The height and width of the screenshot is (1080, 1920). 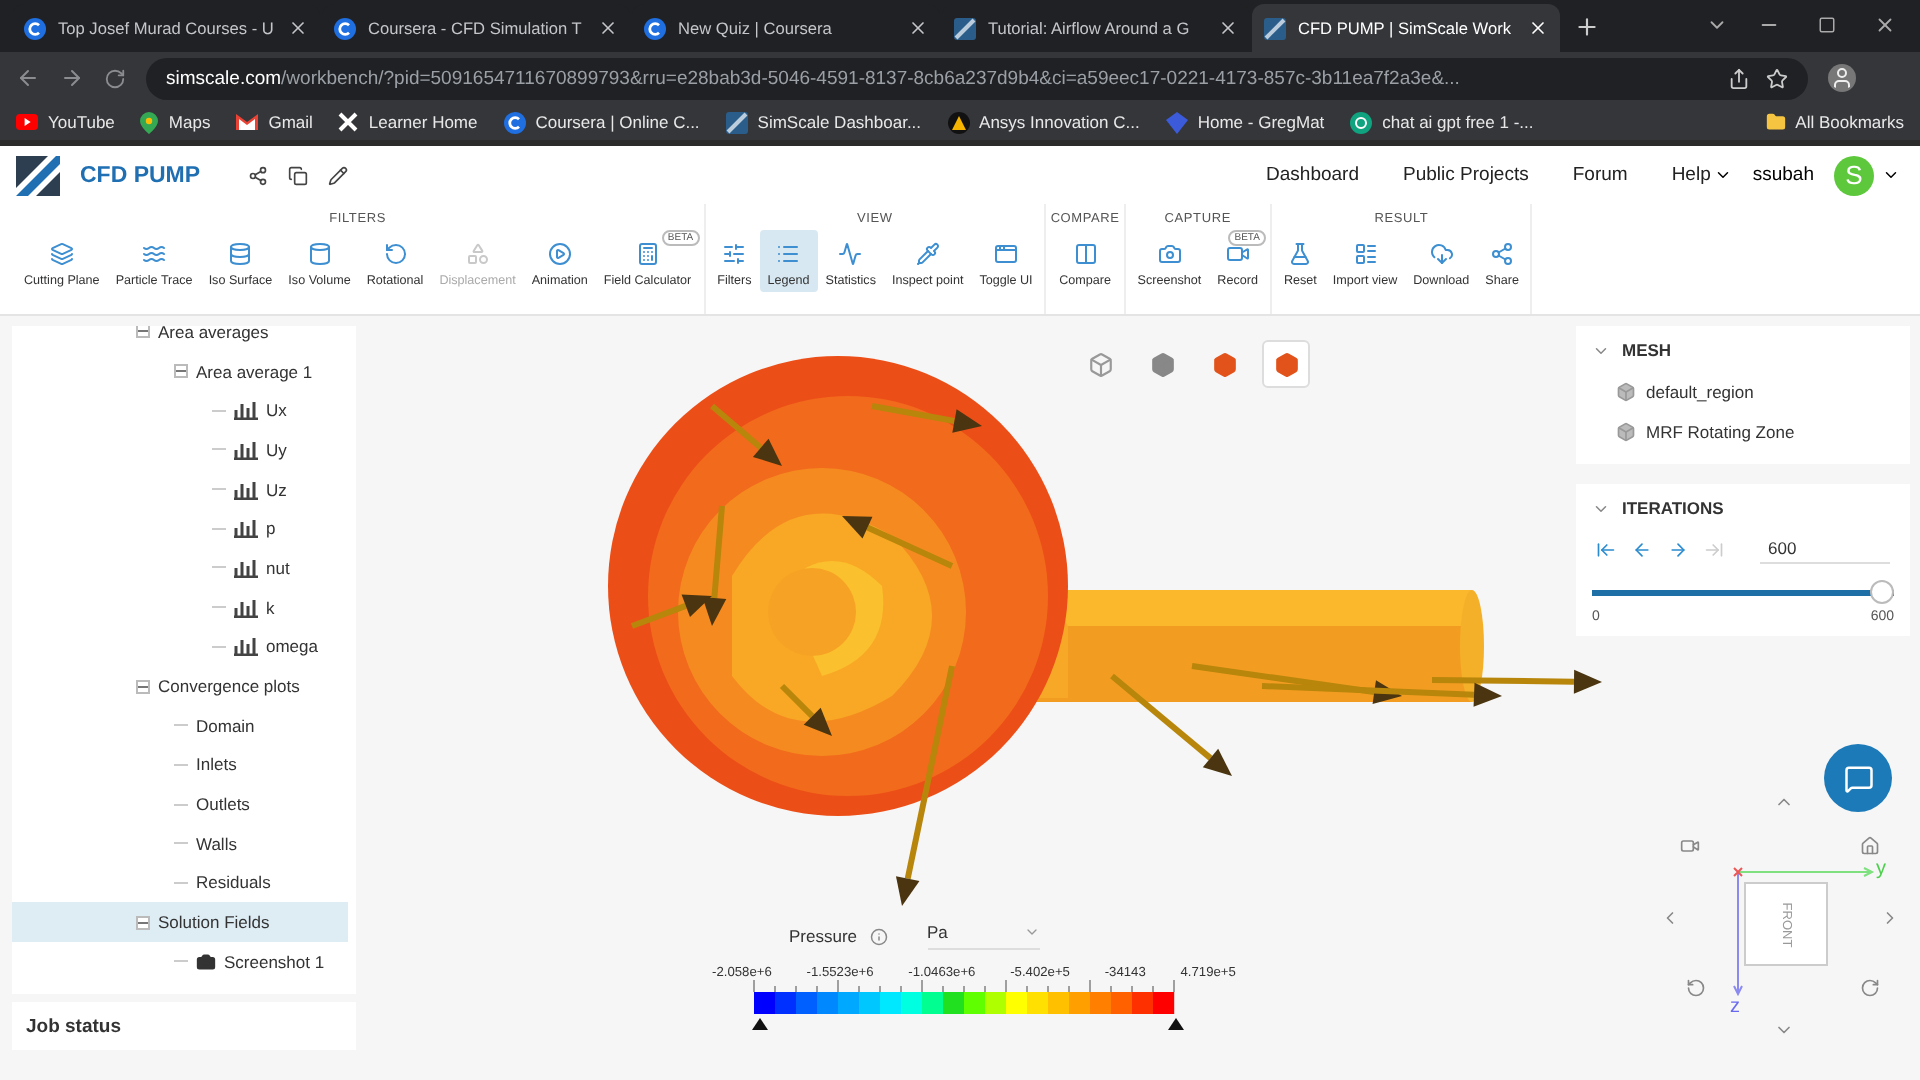 I want to click on nav-link: Public Projects, so click(x=1466, y=175).